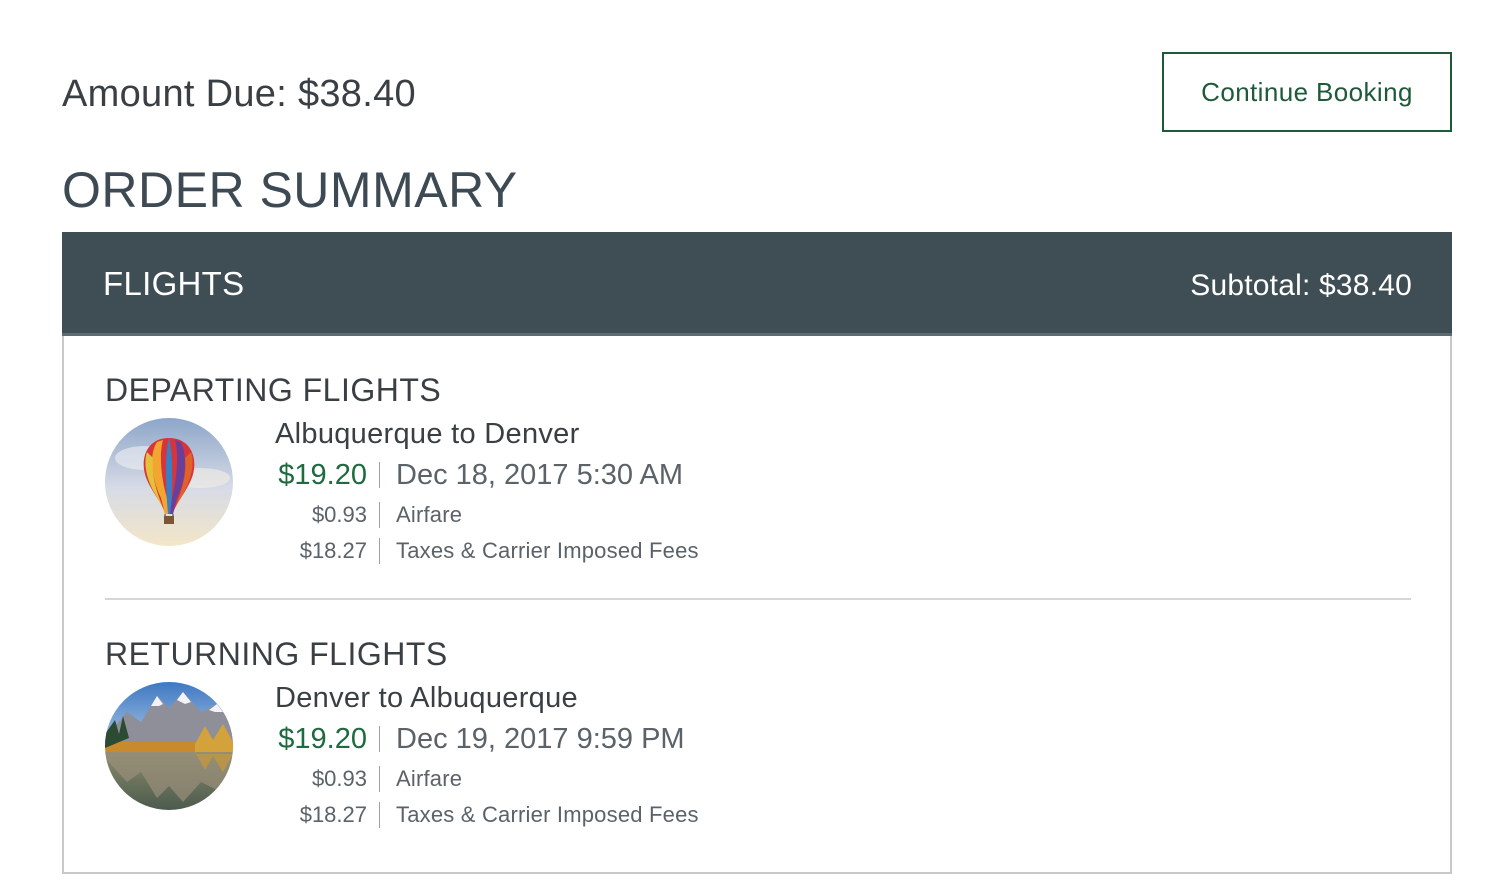  Describe the element at coordinates (276, 654) in the screenshot. I see `returning-flights-title: RETURNING FLIGHTS` at that location.